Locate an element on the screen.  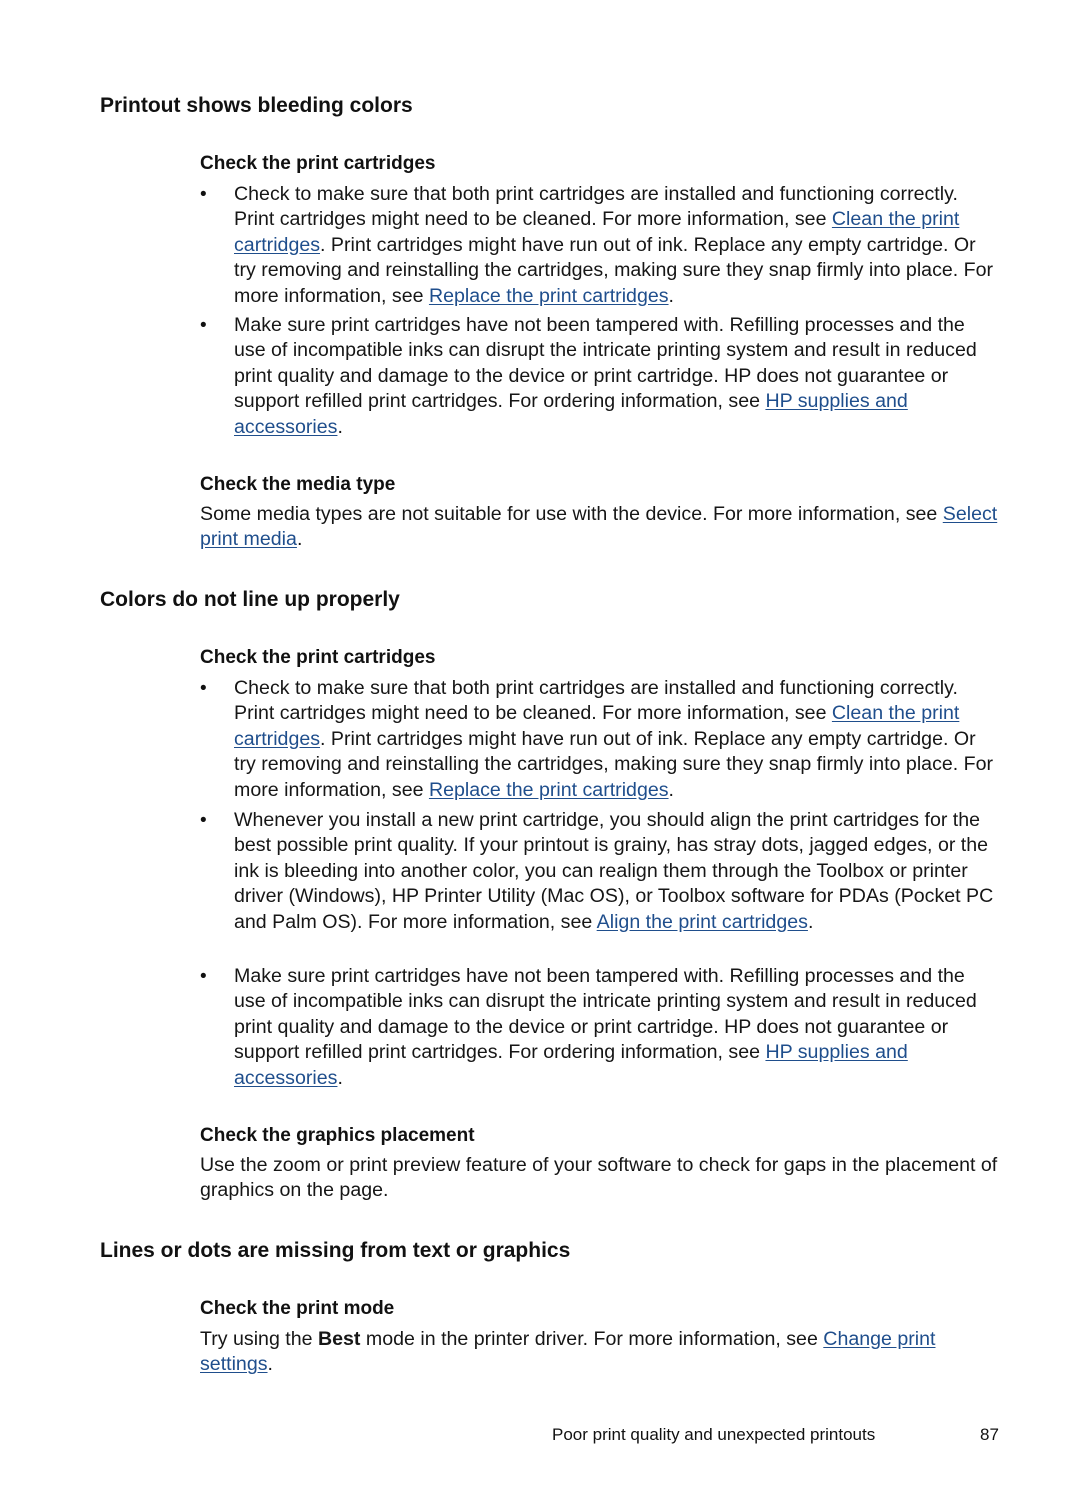
link-align-print-cartridges: Align the print cartridges is located at coordinates (702, 922).